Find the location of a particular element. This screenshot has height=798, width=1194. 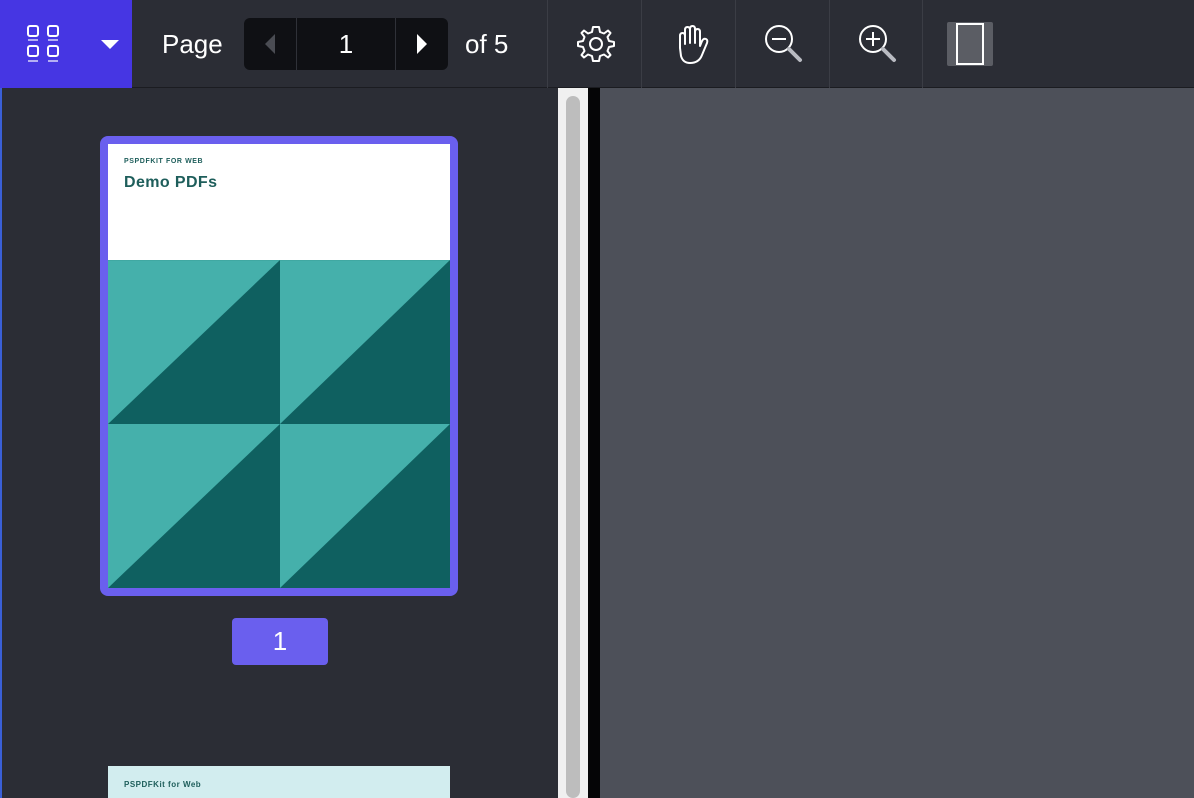

zoom-out-icon is located at coordinates (783, 43).